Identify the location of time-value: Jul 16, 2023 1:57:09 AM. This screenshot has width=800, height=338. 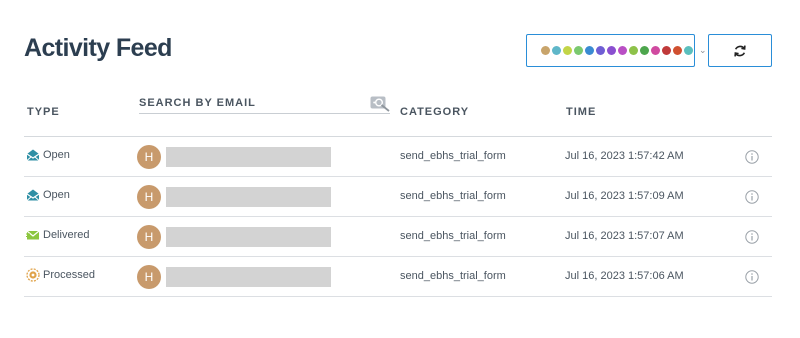
(624, 196).